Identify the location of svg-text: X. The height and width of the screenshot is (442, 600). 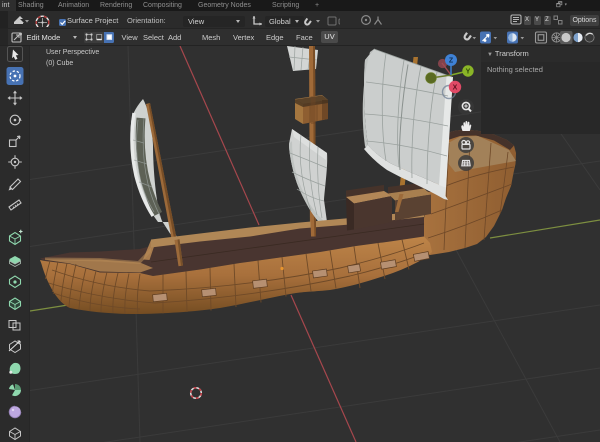
(455, 88).